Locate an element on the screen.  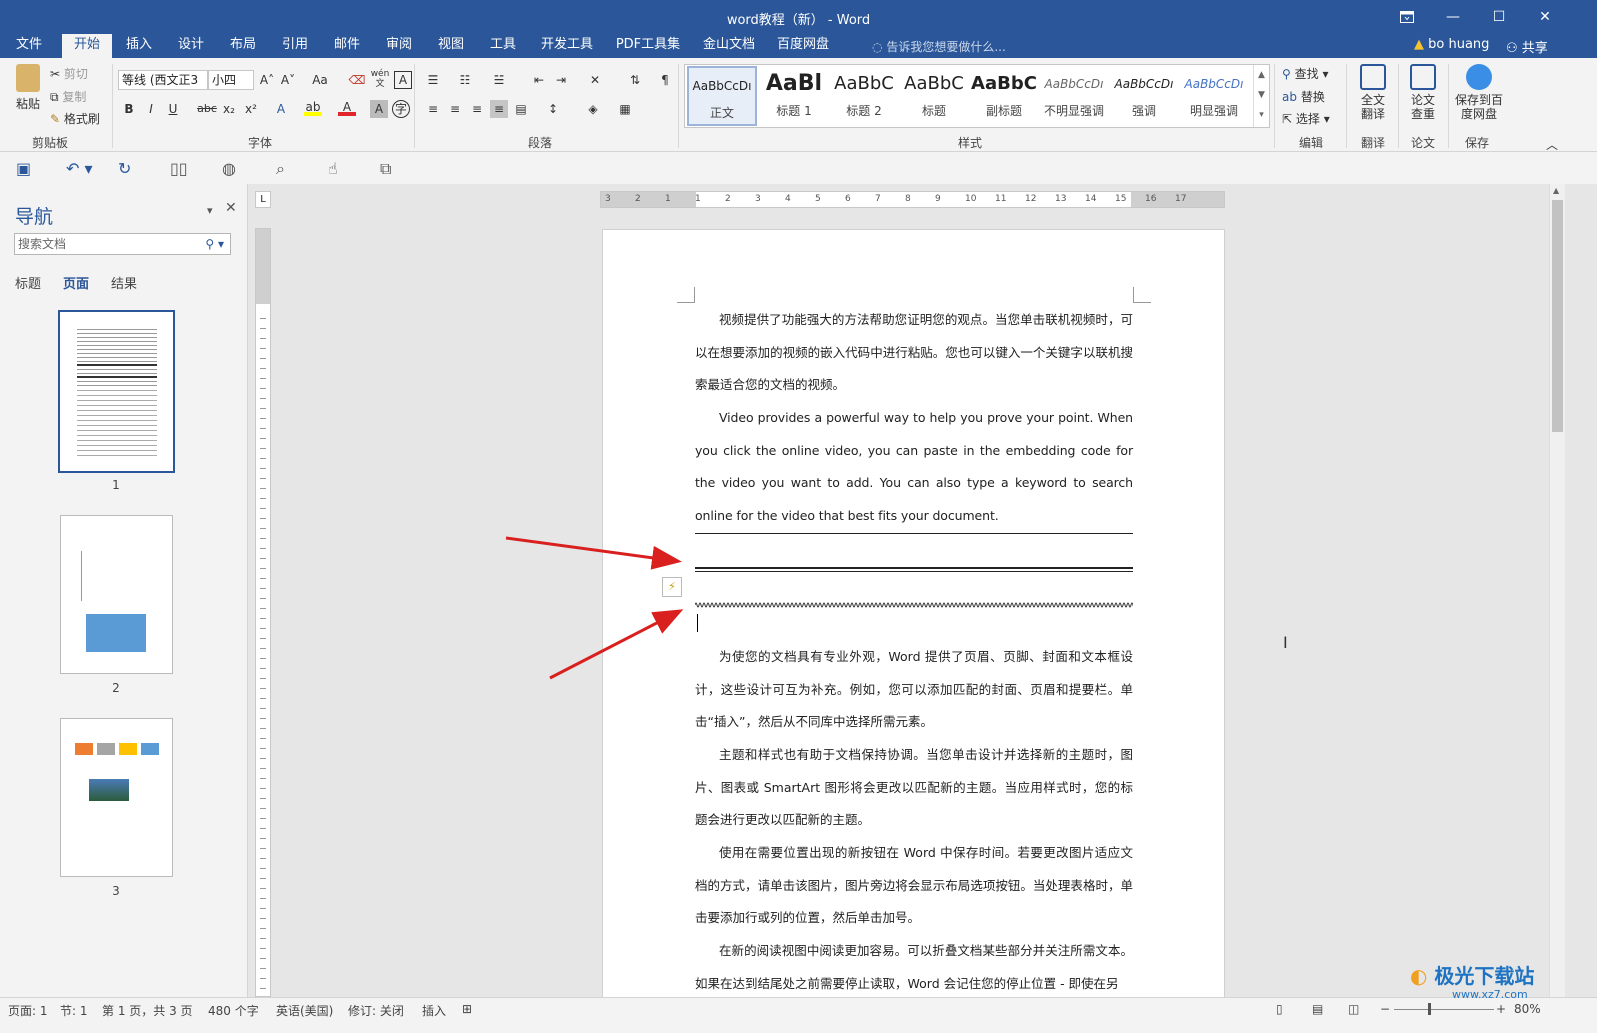
shrink-font-icon: A˅ is located at coordinates (288, 80).